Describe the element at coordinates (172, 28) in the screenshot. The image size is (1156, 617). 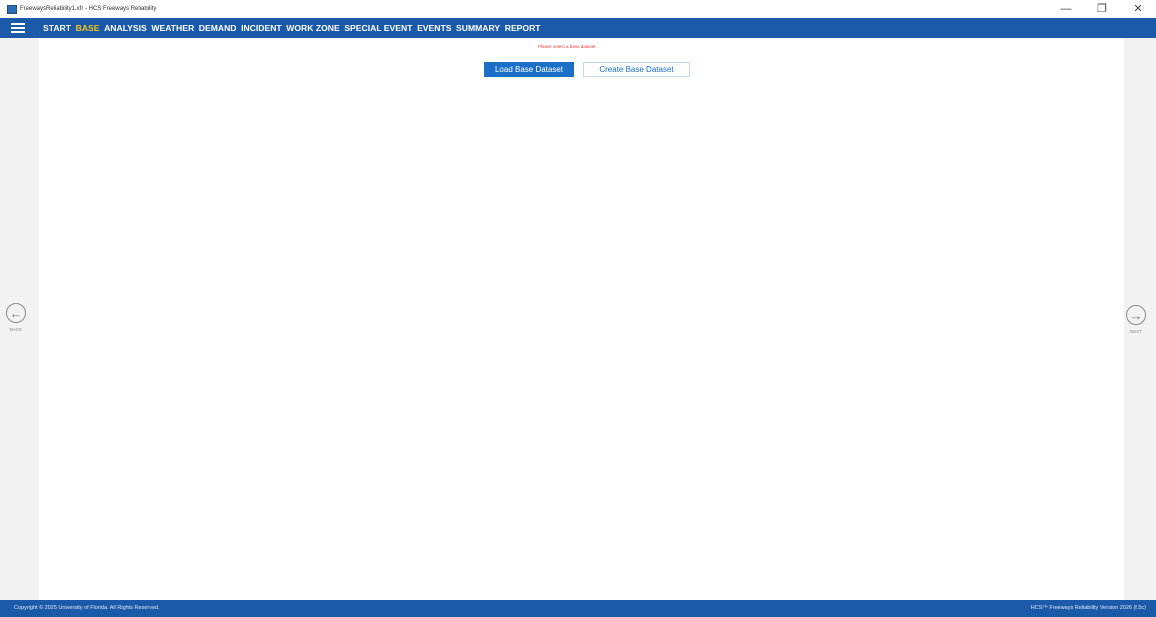
I see `menu-weather: WEATHER` at that location.